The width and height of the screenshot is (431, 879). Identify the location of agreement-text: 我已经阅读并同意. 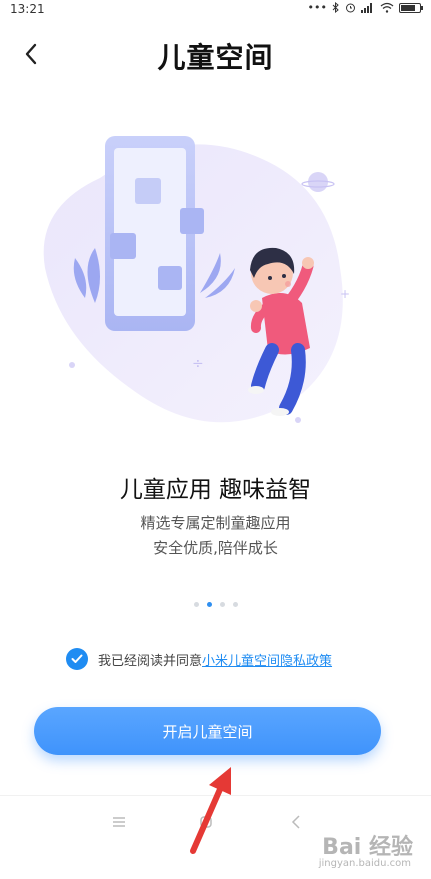
(150, 661).